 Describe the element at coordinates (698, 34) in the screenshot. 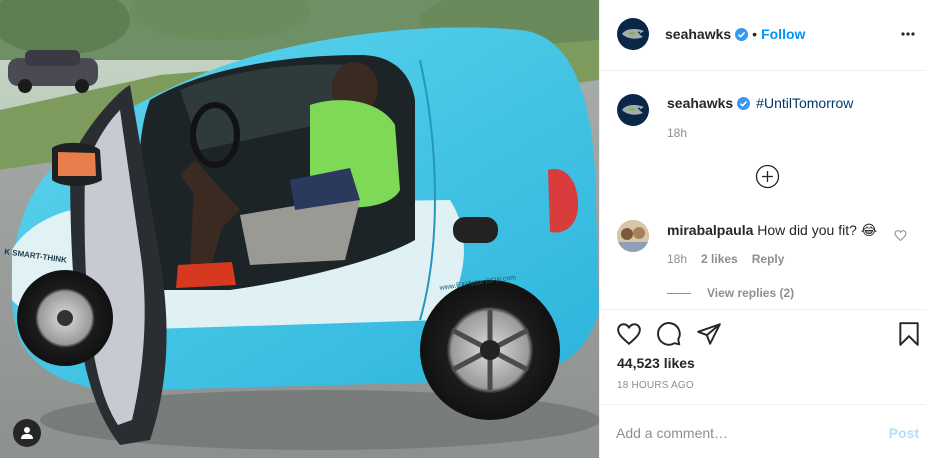

I see `author-username: seahawks` at that location.